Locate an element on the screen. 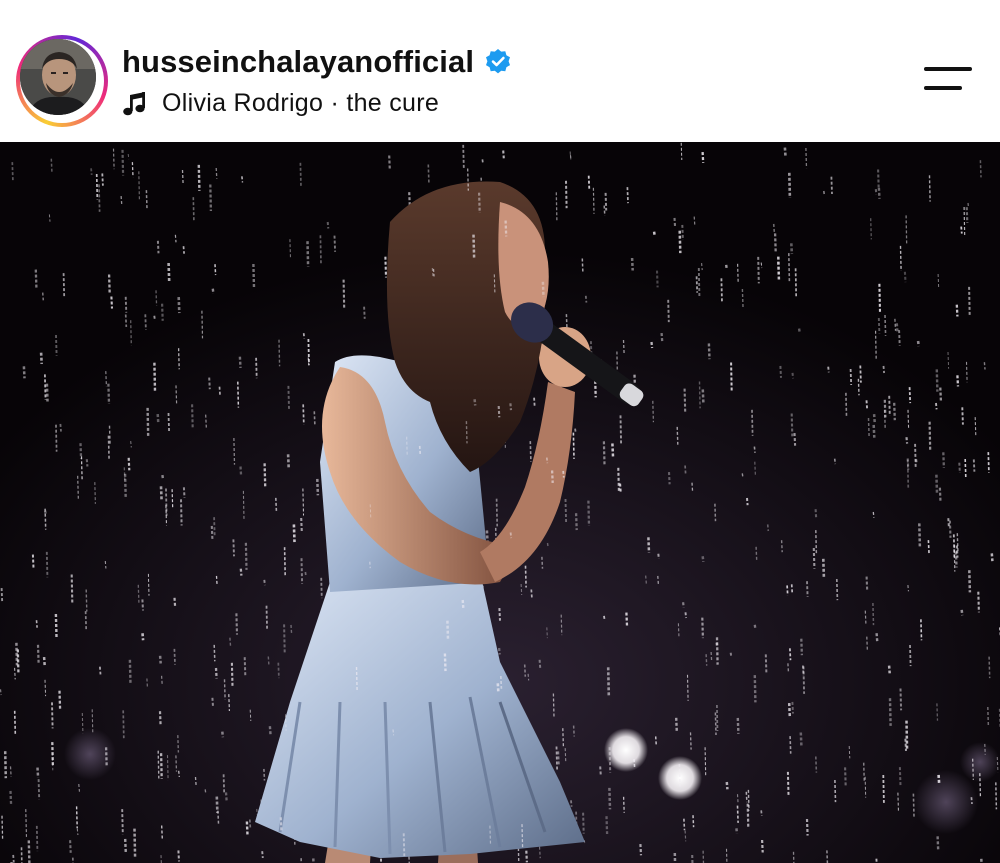 This screenshot has width=1000, height=863. menu-icon is located at coordinates (948, 79).